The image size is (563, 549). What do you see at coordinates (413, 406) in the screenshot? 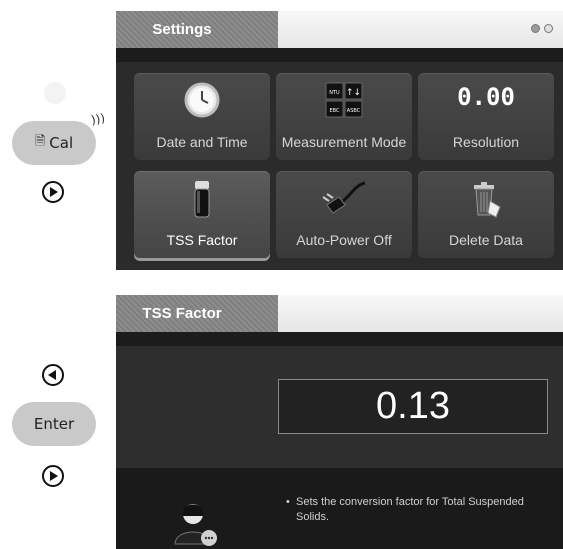
I see `tss-factor-value: 0.13` at bounding box center [413, 406].